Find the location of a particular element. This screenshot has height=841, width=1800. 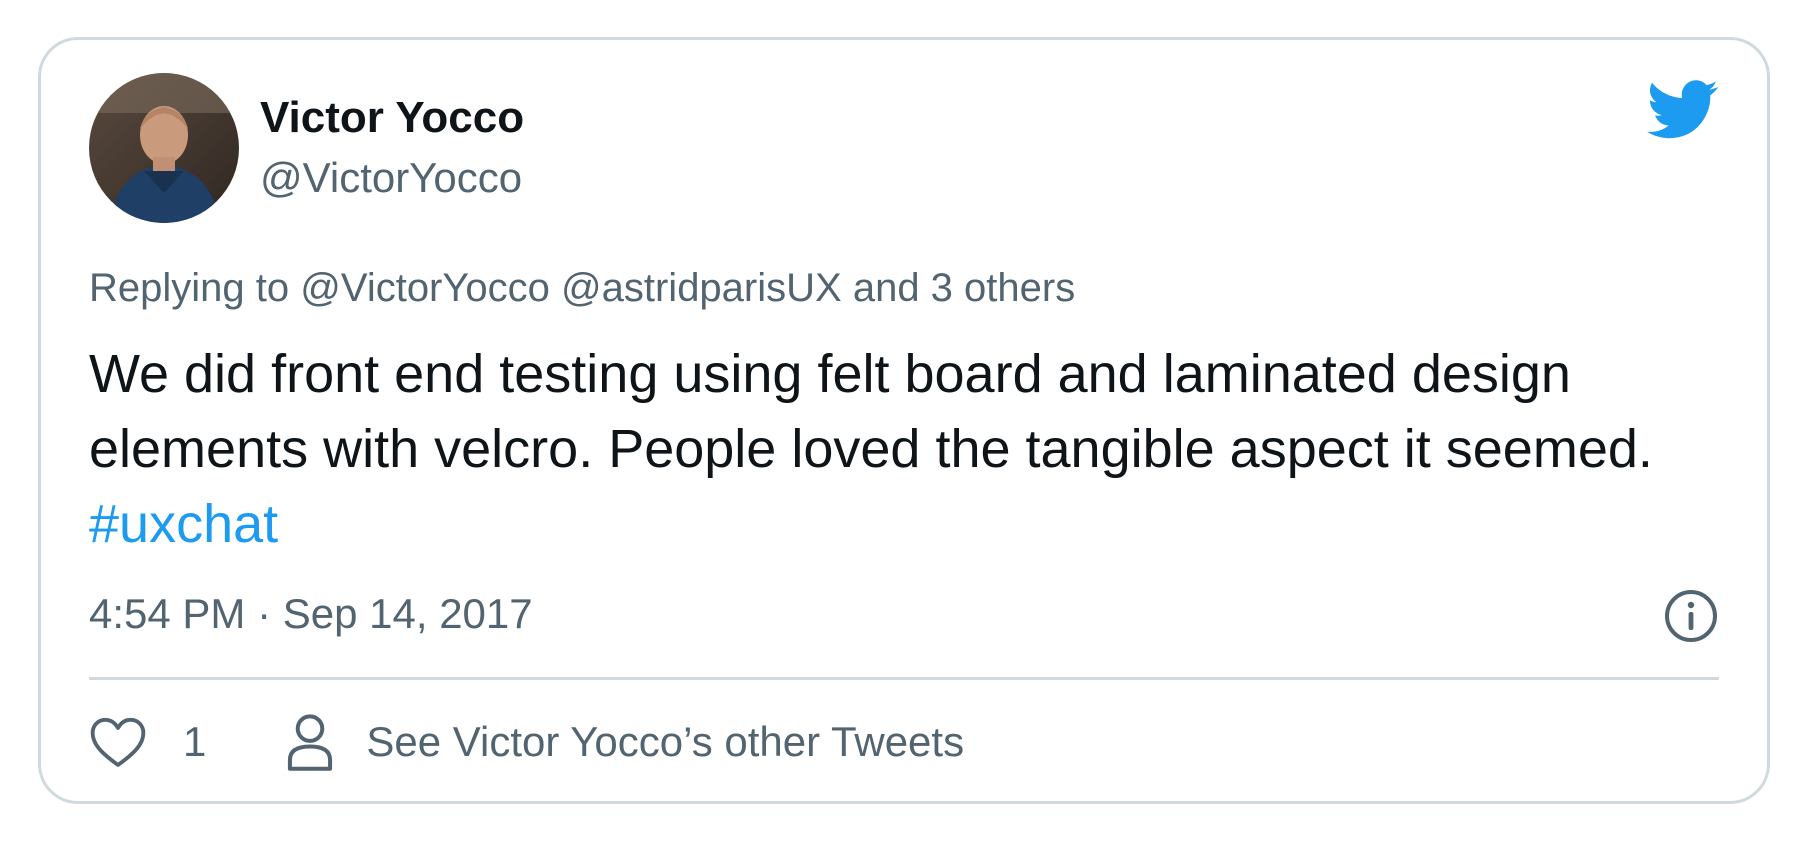

see-other-tweets-label: See Victor Yocco’s other Tweets is located at coordinates (665, 741).